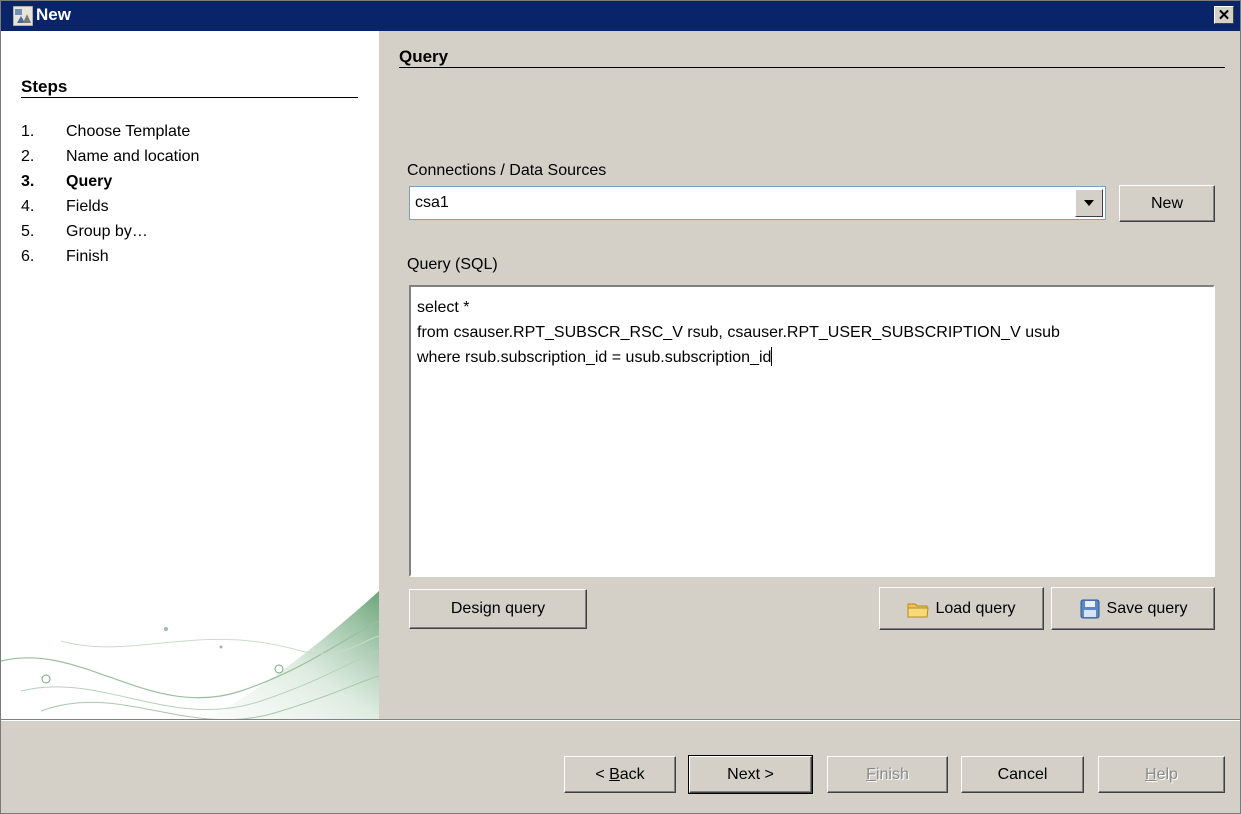 The image size is (1241, 814). What do you see at coordinates (87, 256) in the screenshot?
I see `step-label: Finish` at bounding box center [87, 256].